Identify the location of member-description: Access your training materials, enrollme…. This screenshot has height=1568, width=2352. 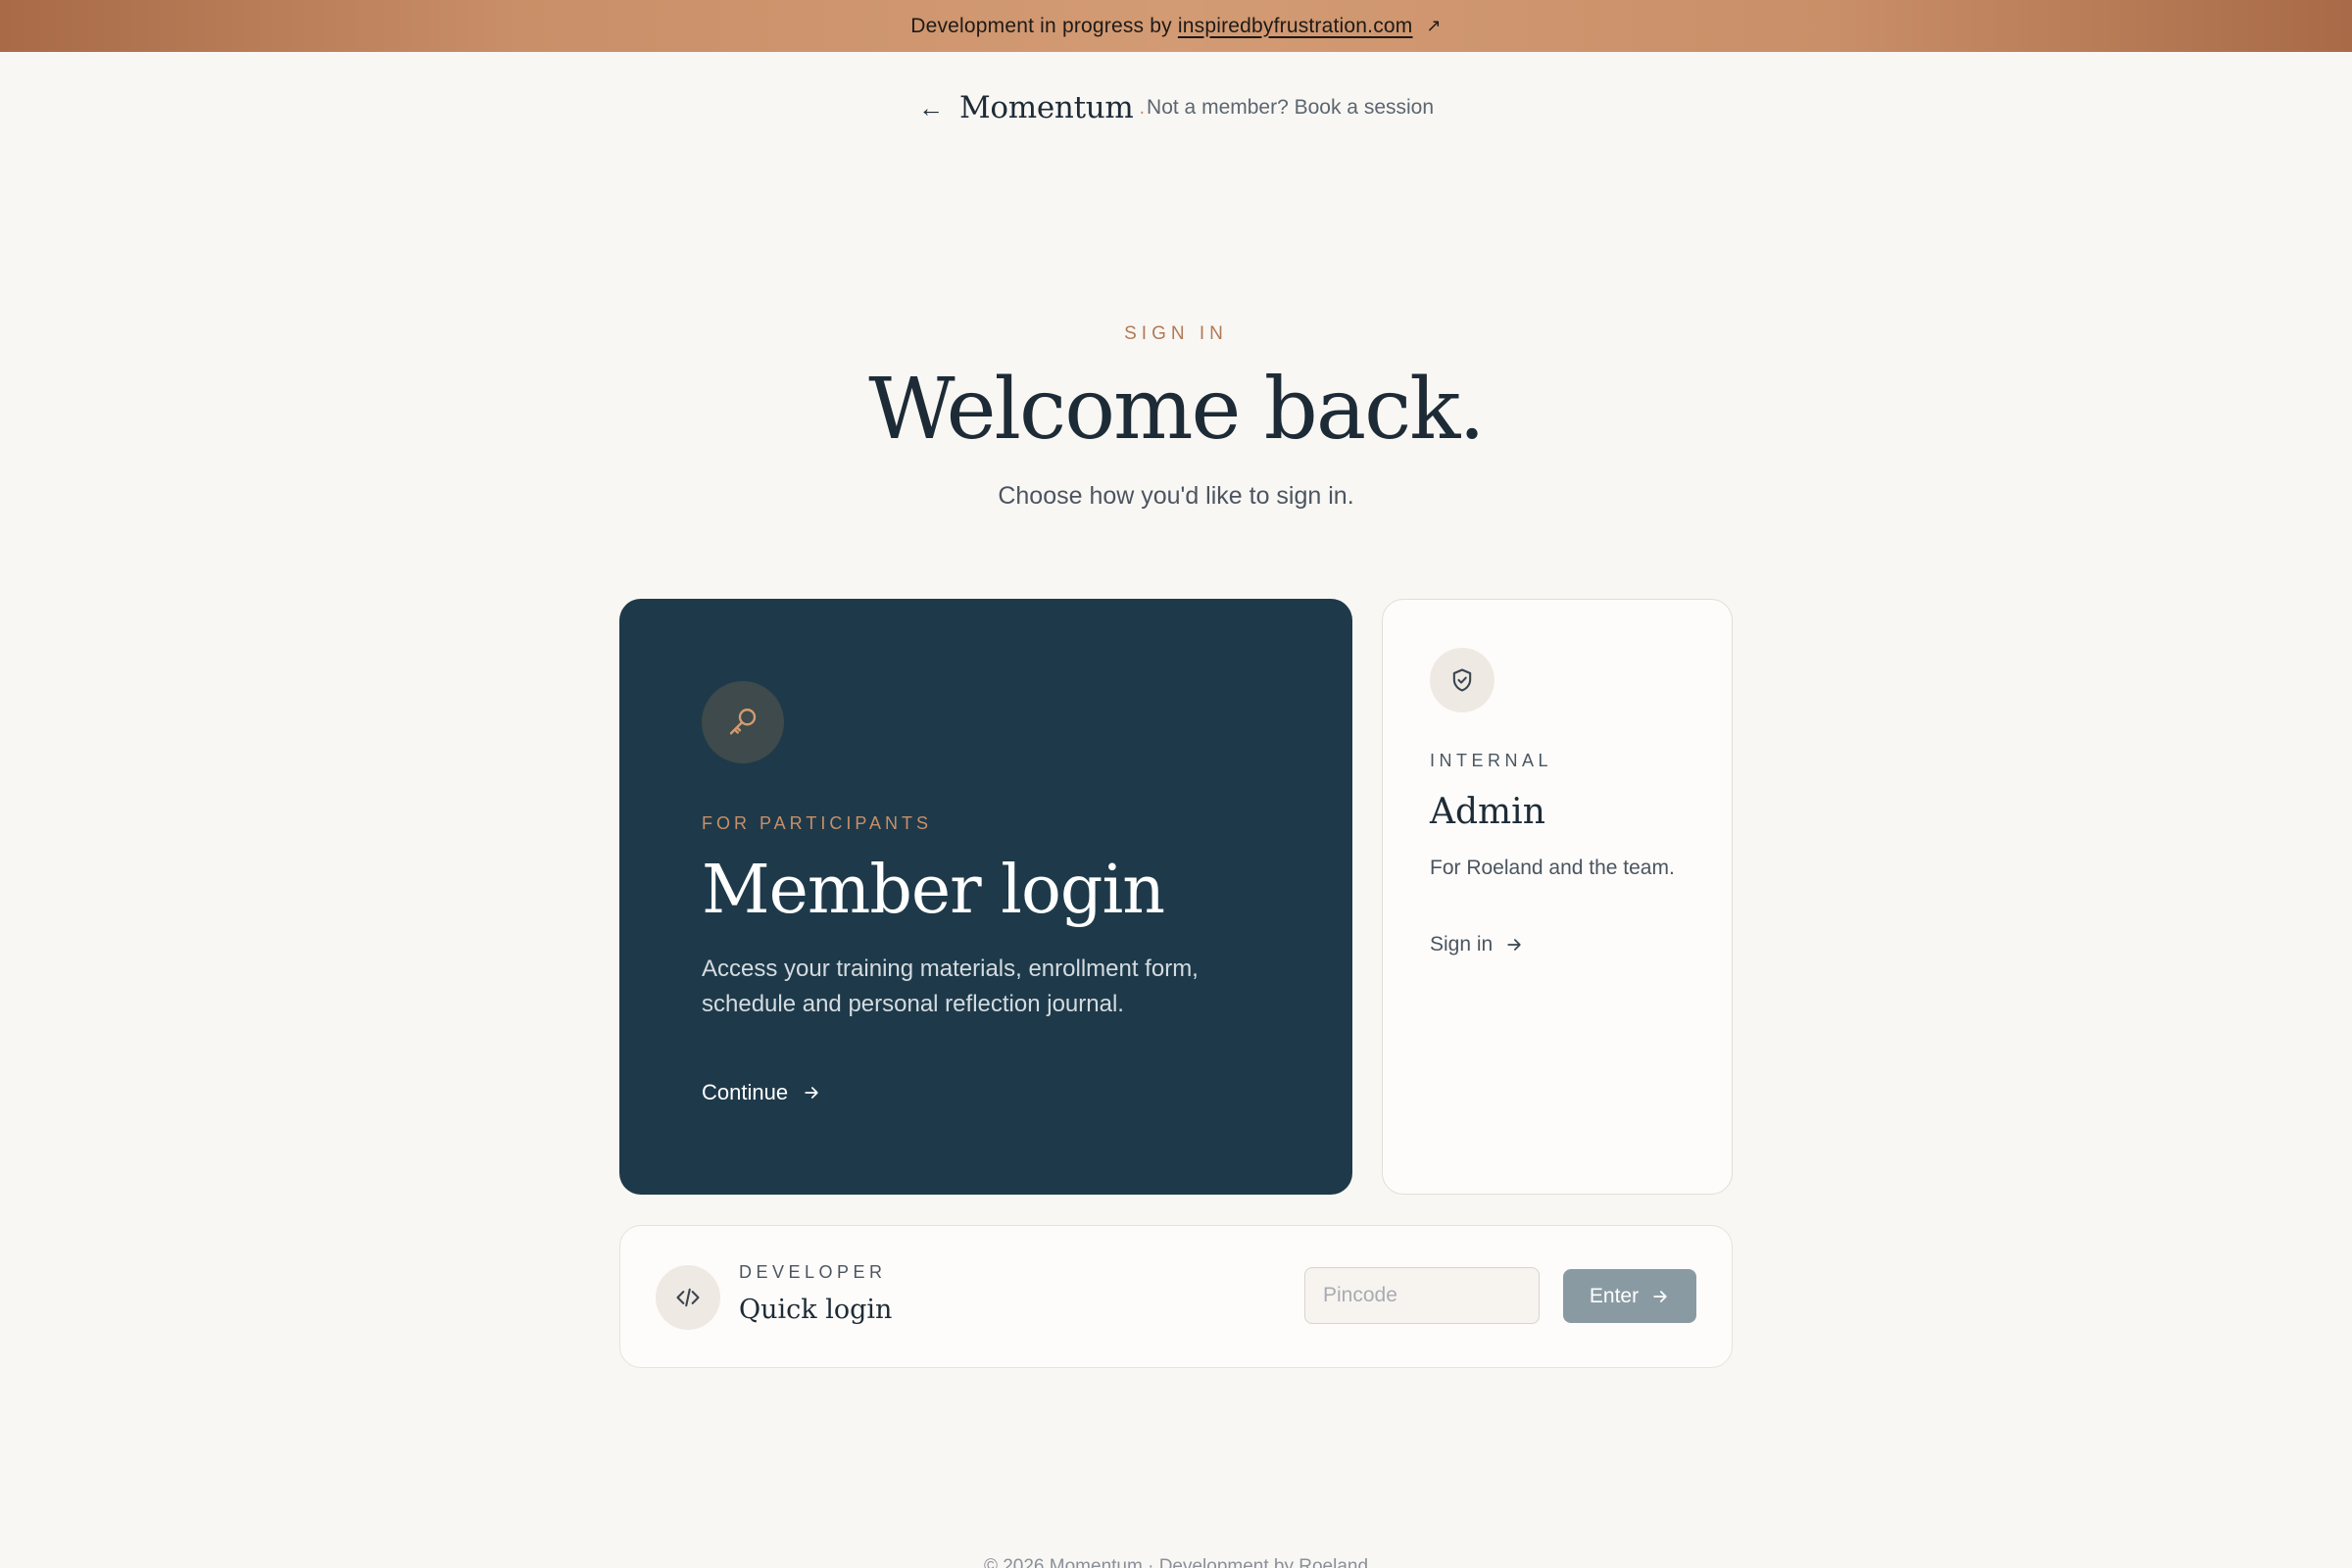
(950, 986).